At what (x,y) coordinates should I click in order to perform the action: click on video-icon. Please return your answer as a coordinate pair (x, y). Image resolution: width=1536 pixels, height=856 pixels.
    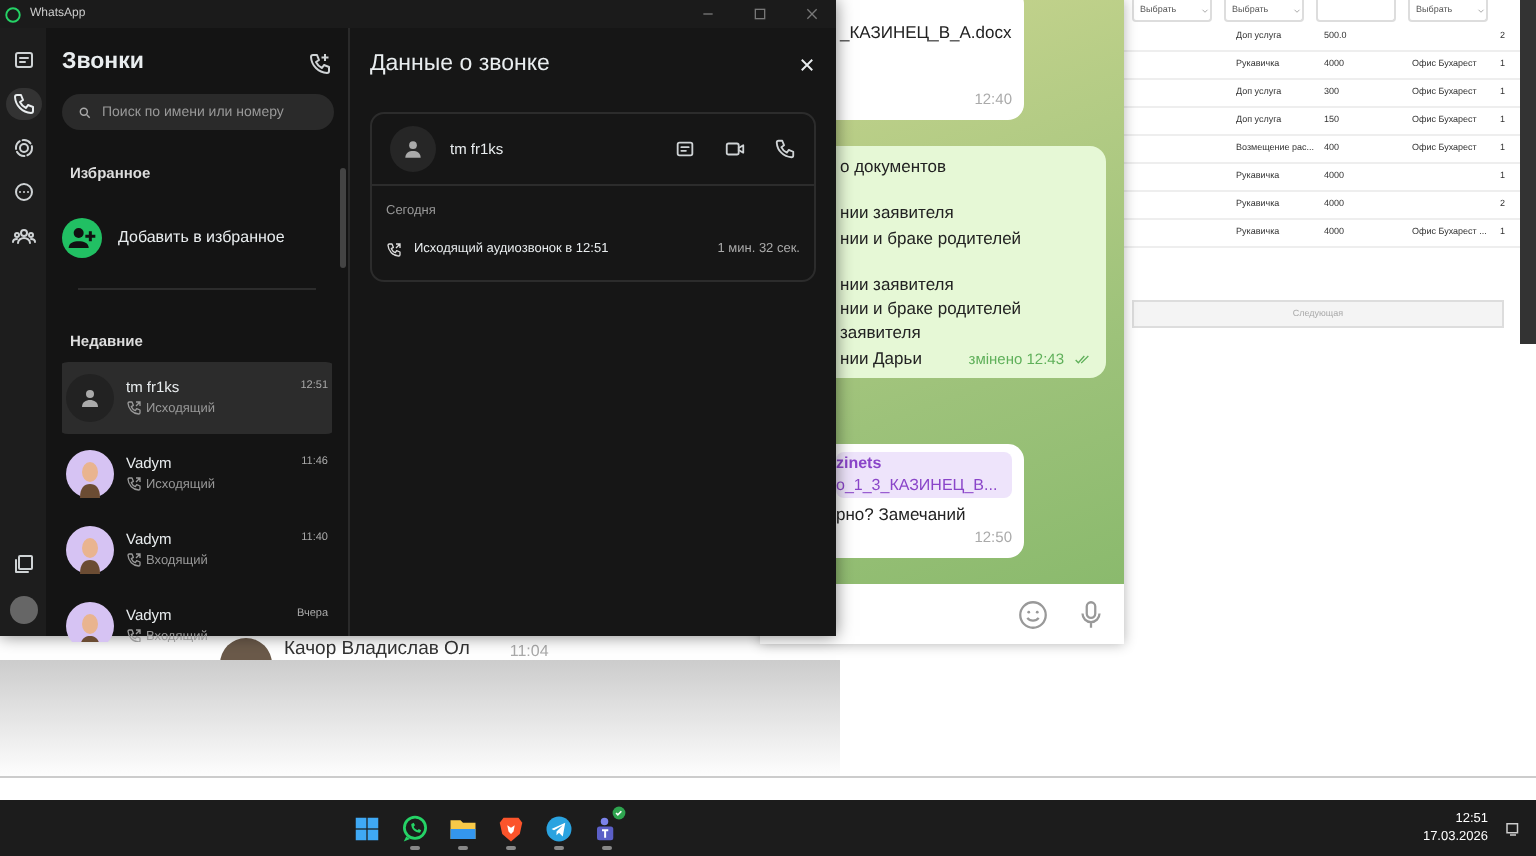
    Looking at the image, I should click on (735, 149).